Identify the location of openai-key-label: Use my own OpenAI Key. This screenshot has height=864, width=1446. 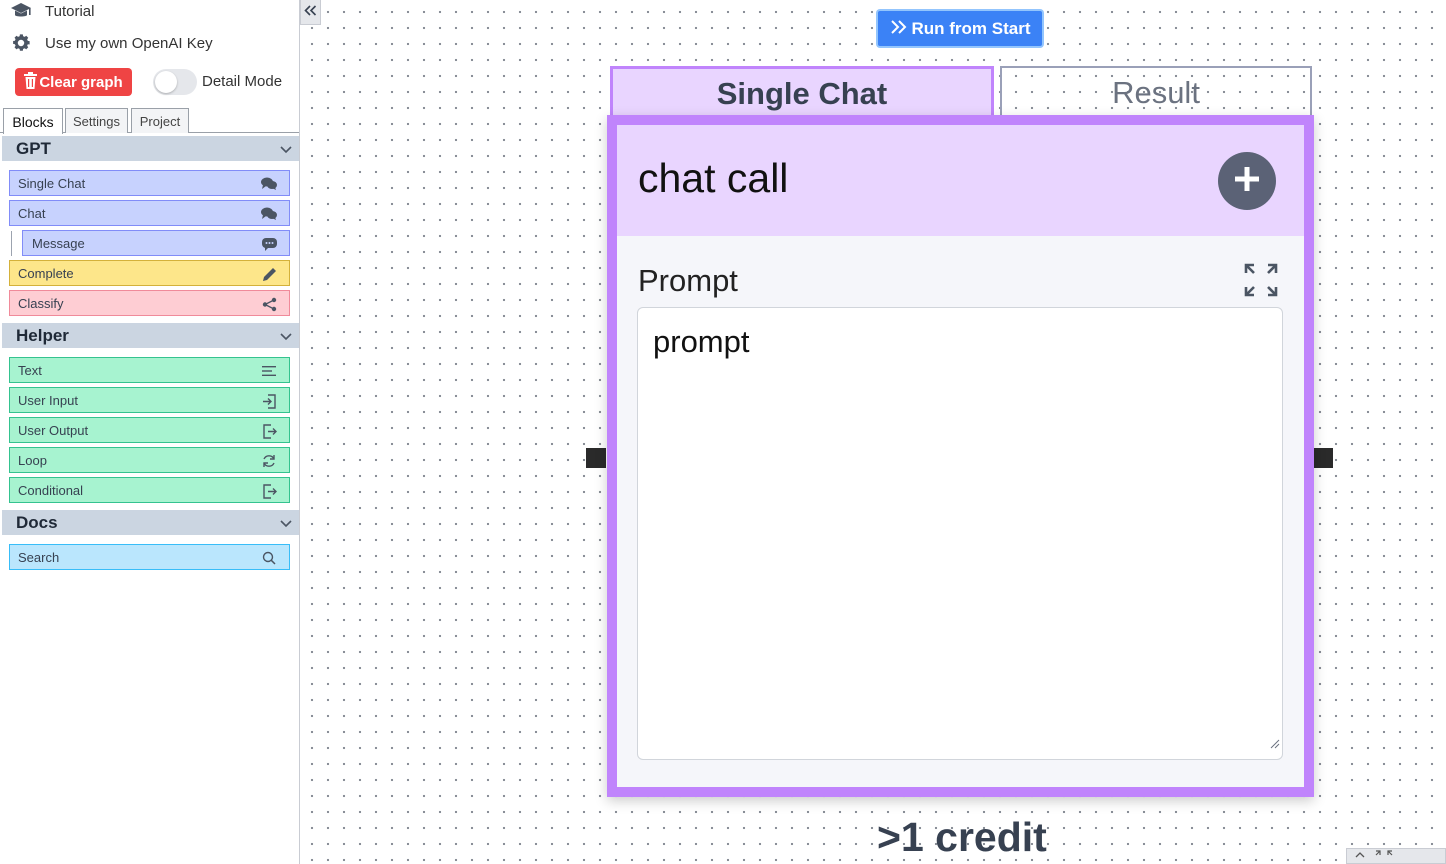
(129, 43).